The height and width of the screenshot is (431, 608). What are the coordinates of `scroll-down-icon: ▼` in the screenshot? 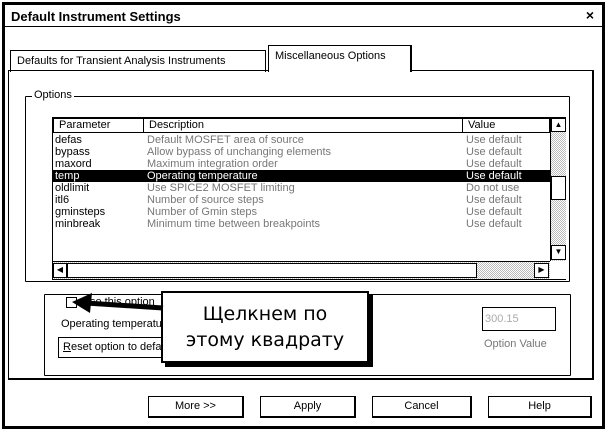 It's located at (558, 252).